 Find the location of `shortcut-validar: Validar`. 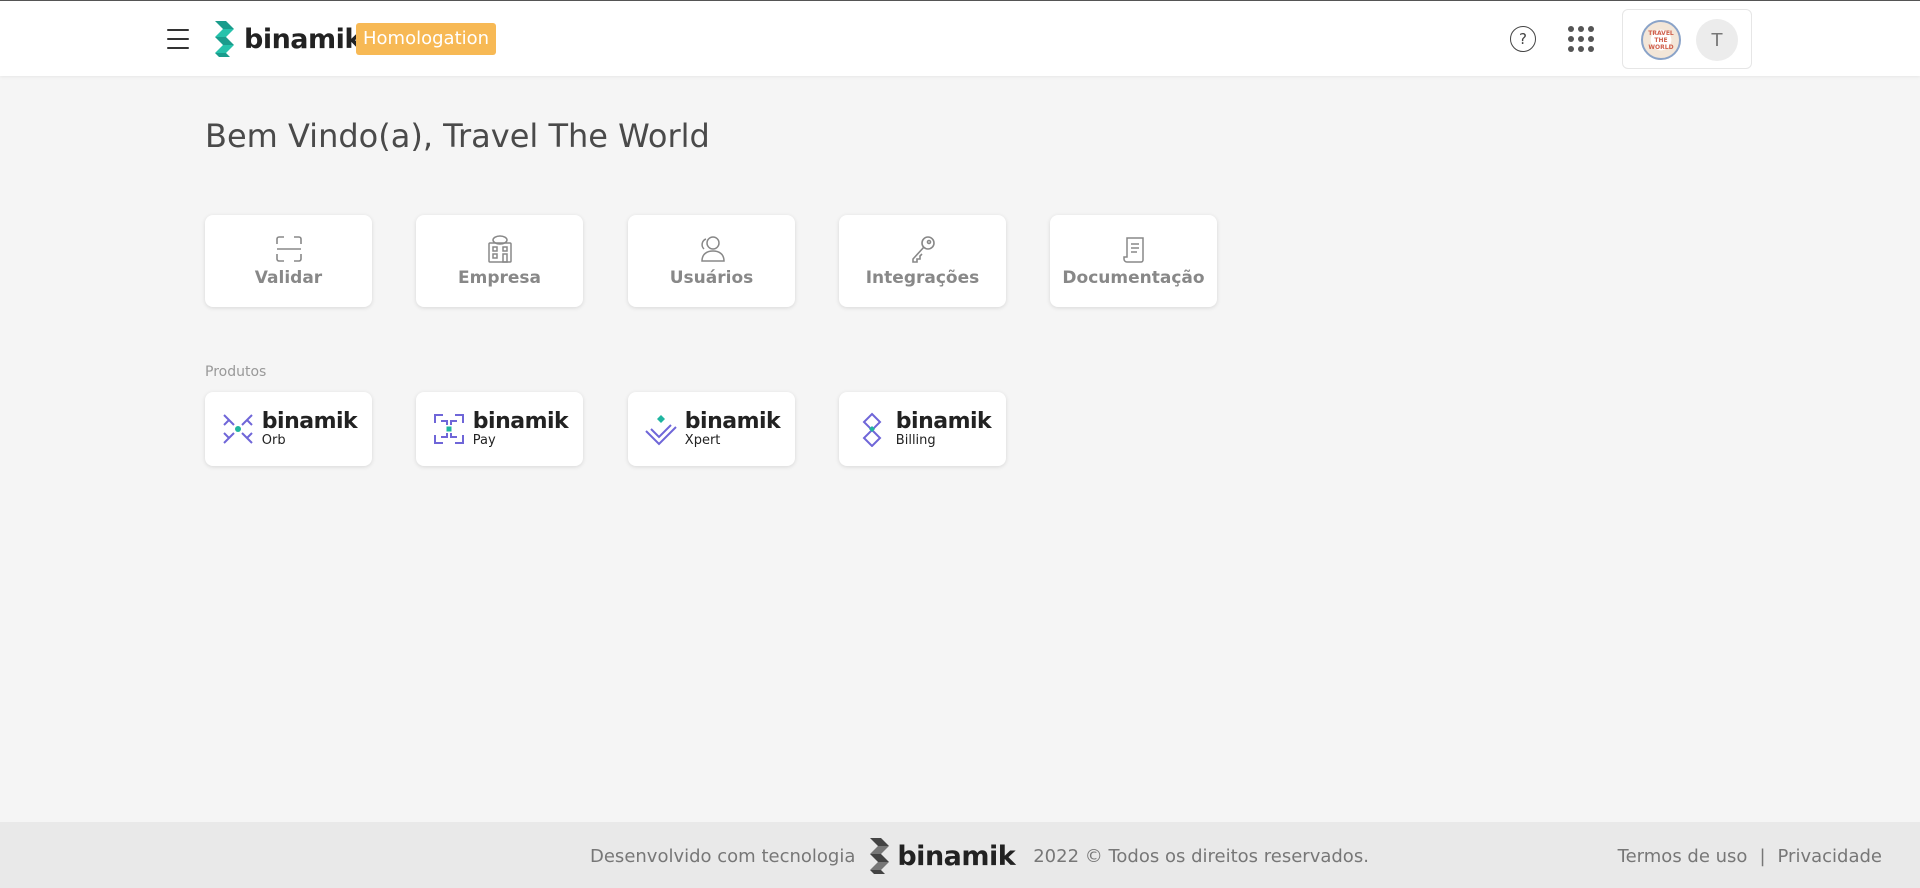

shortcut-validar: Validar is located at coordinates (288, 261).